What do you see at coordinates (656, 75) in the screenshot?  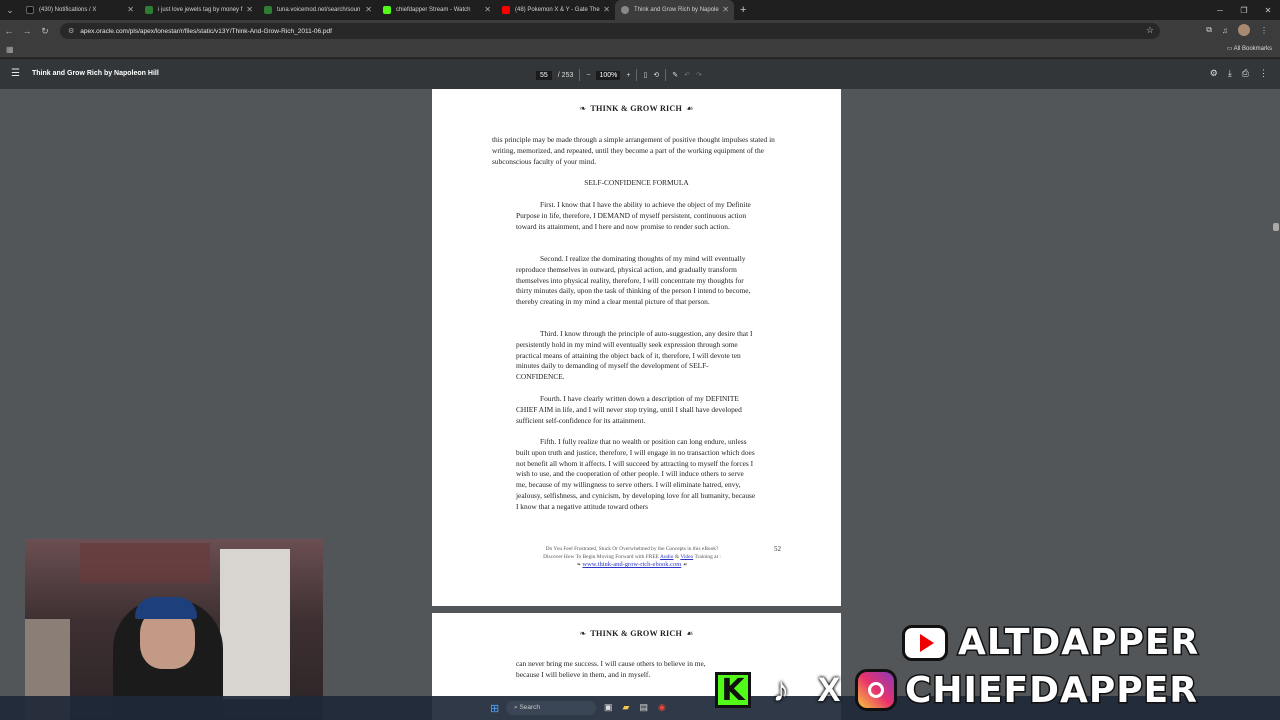 I see `rotate-icon: ⟲` at bounding box center [656, 75].